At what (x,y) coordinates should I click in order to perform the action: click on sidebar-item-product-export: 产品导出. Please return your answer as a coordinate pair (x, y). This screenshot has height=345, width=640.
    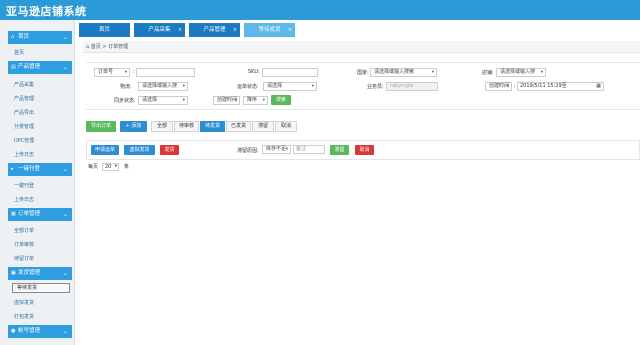
    Looking at the image, I should click on (24, 112).